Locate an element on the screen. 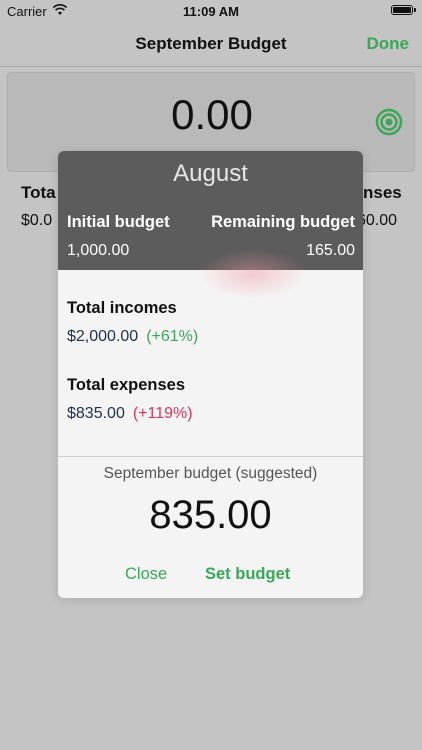 The image size is (422, 750). page-title: September Budget is located at coordinates (211, 43).